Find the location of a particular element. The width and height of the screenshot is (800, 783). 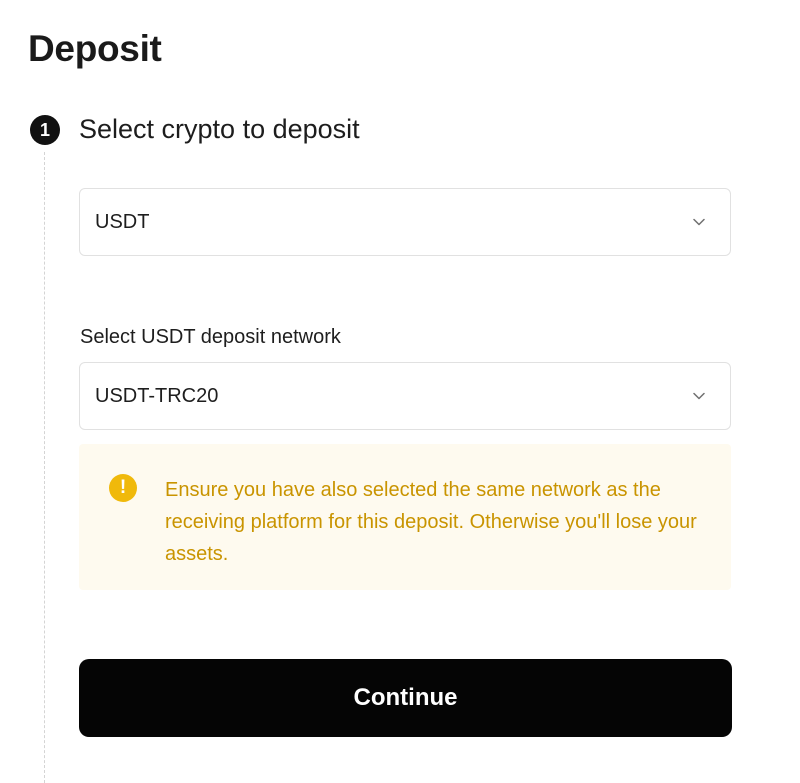

step-title: Select crypto to deposit is located at coordinates (219, 129).